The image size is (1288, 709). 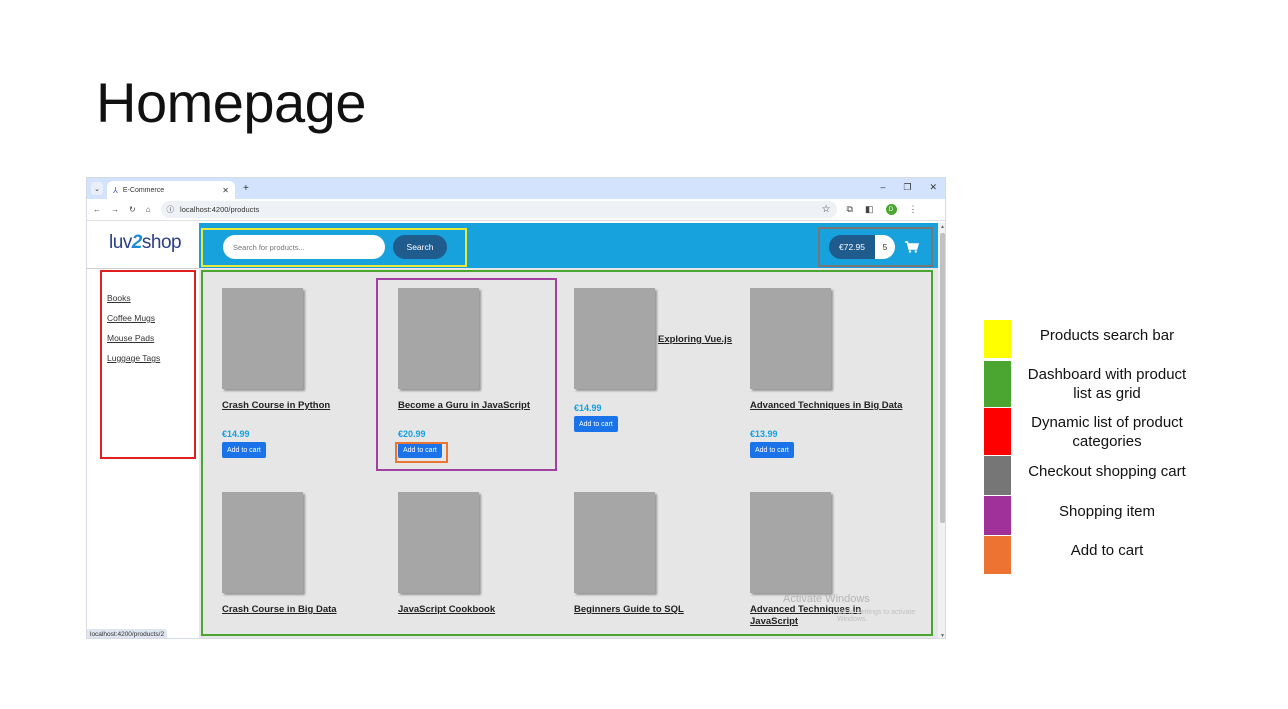 What do you see at coordinates (225, 190) in the screenshot?
I see `tab-close-icon: ✕` at bounding box center [225, 190].